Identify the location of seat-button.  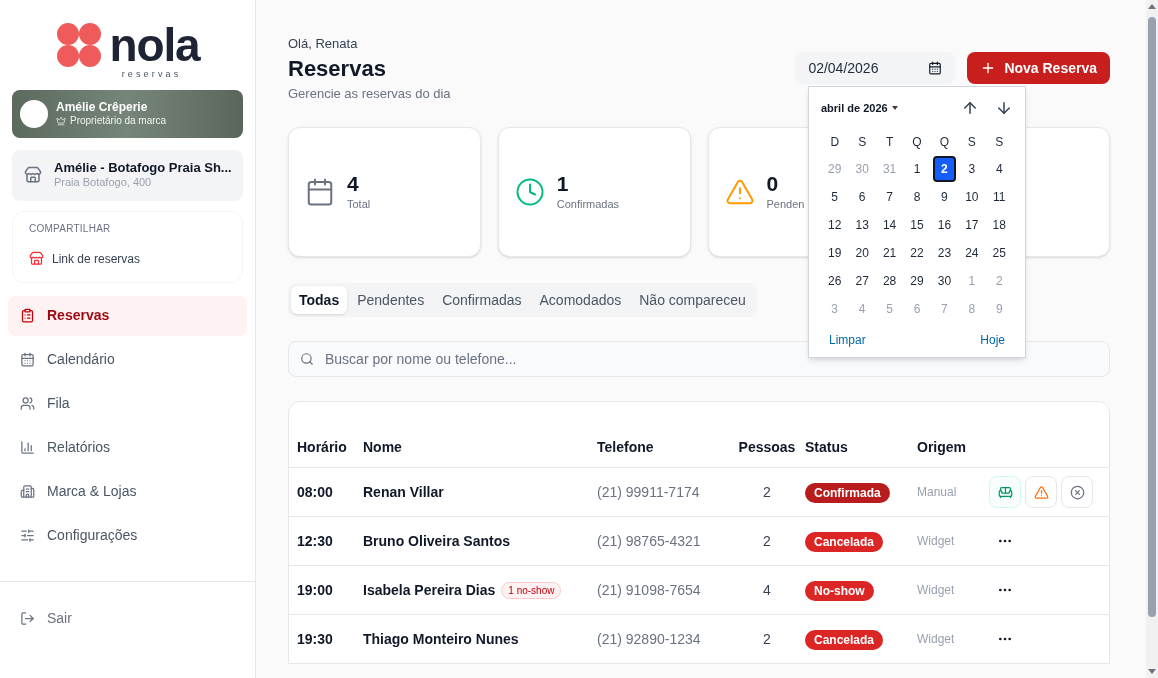
(1005, 492).